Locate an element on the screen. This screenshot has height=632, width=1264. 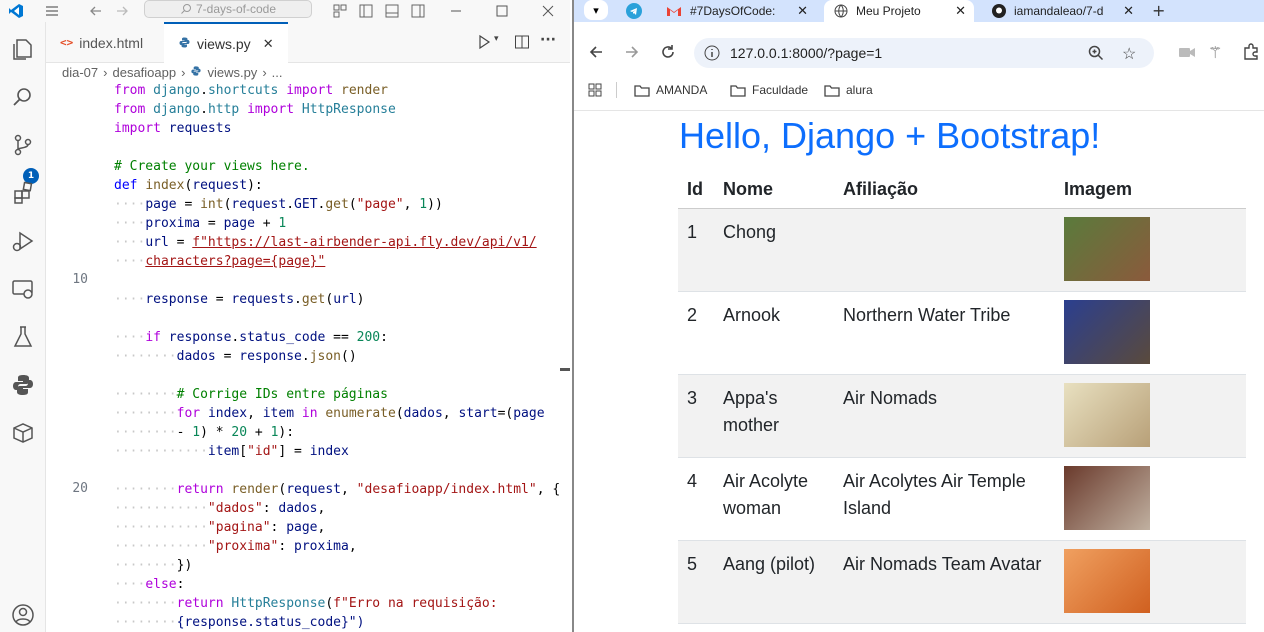
cell-afiliacao: Air Nomads is located at coordinates (944, 416).